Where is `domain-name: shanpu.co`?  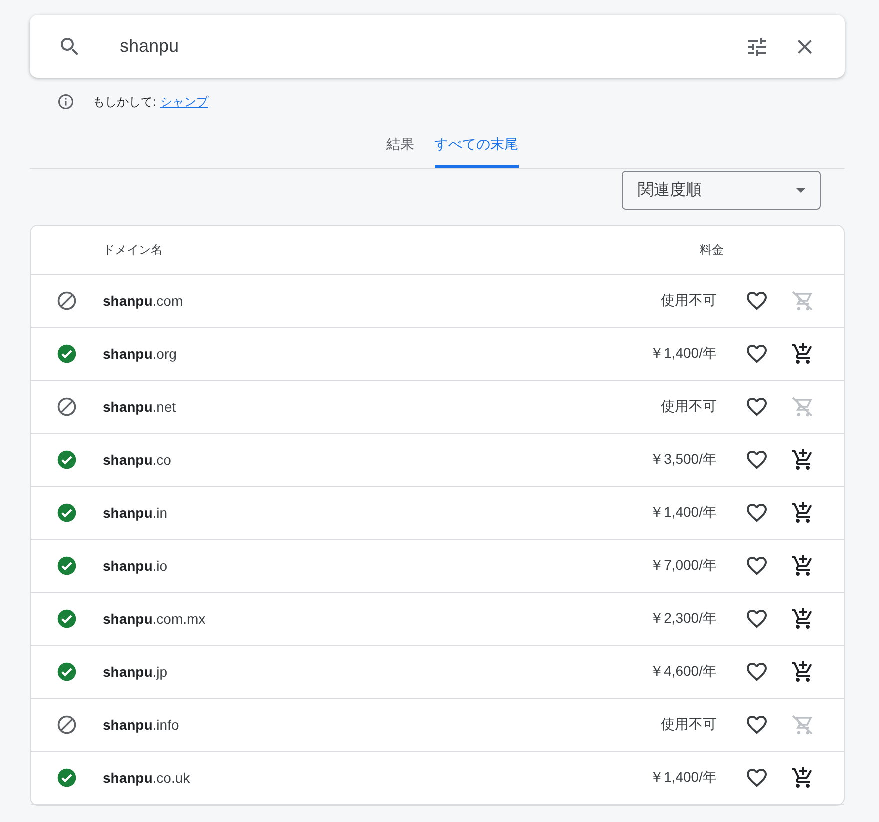 domain-name: shanpu.co is located at coordinates (137, 460).